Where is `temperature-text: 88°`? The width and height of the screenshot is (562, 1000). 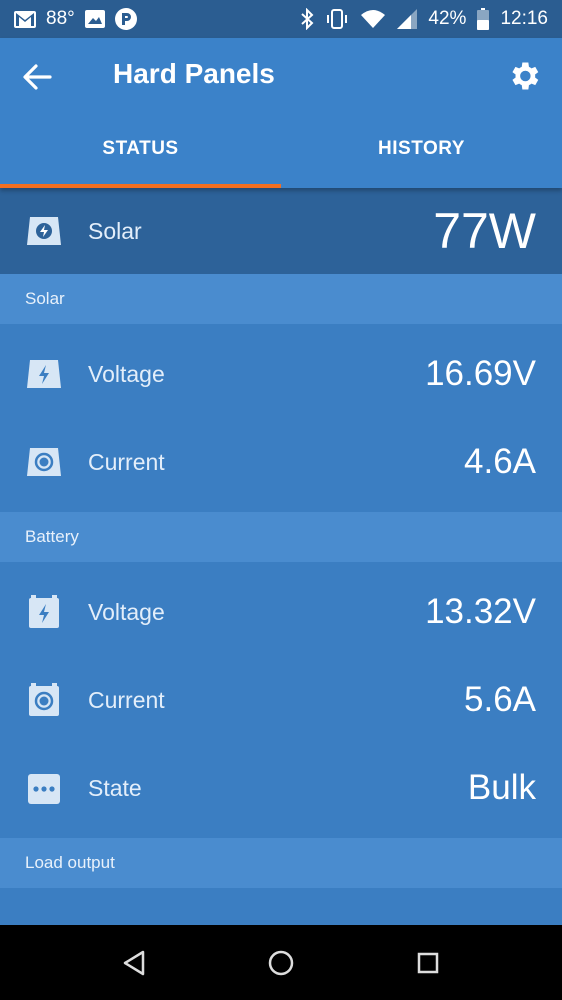
temperature-text: 88° is located at coordinates (60, 18).